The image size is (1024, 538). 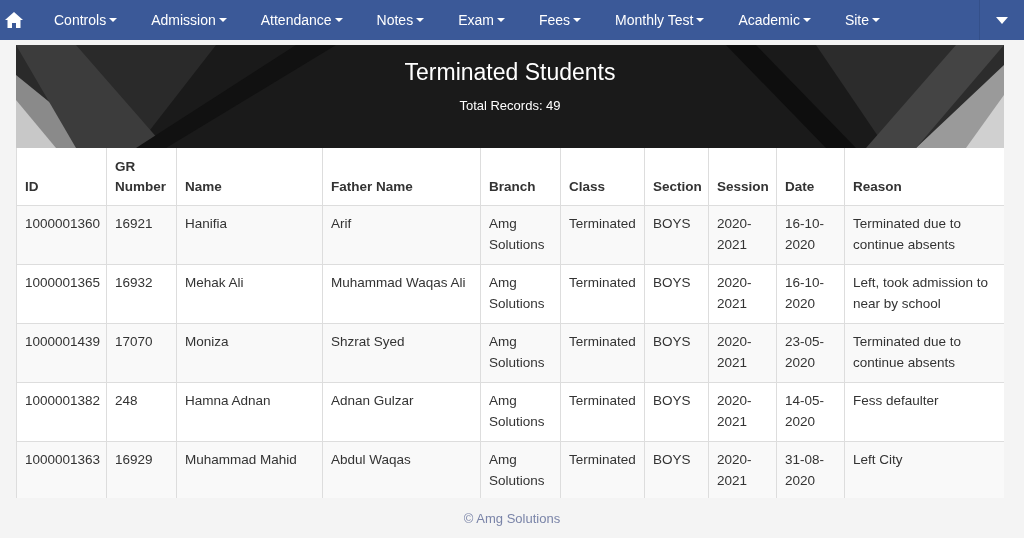 What do you see at coordinates (810, 177) in the screenshot?
I see `column-header: Date` at bounding box center [810, 177].